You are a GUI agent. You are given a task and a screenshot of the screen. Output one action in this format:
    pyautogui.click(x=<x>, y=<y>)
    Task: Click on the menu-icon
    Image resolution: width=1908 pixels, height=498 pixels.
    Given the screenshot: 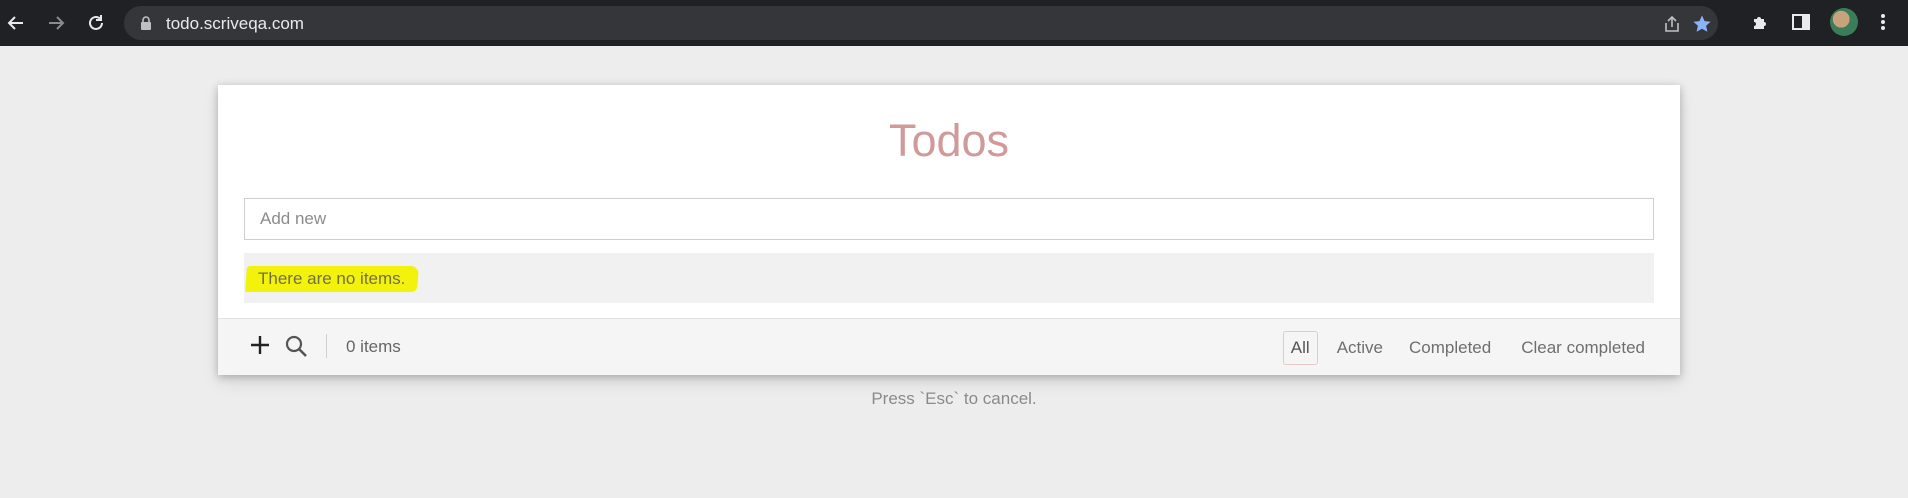 What is the action you would take?
    pyautogui.click(x=1883, y=22)
    